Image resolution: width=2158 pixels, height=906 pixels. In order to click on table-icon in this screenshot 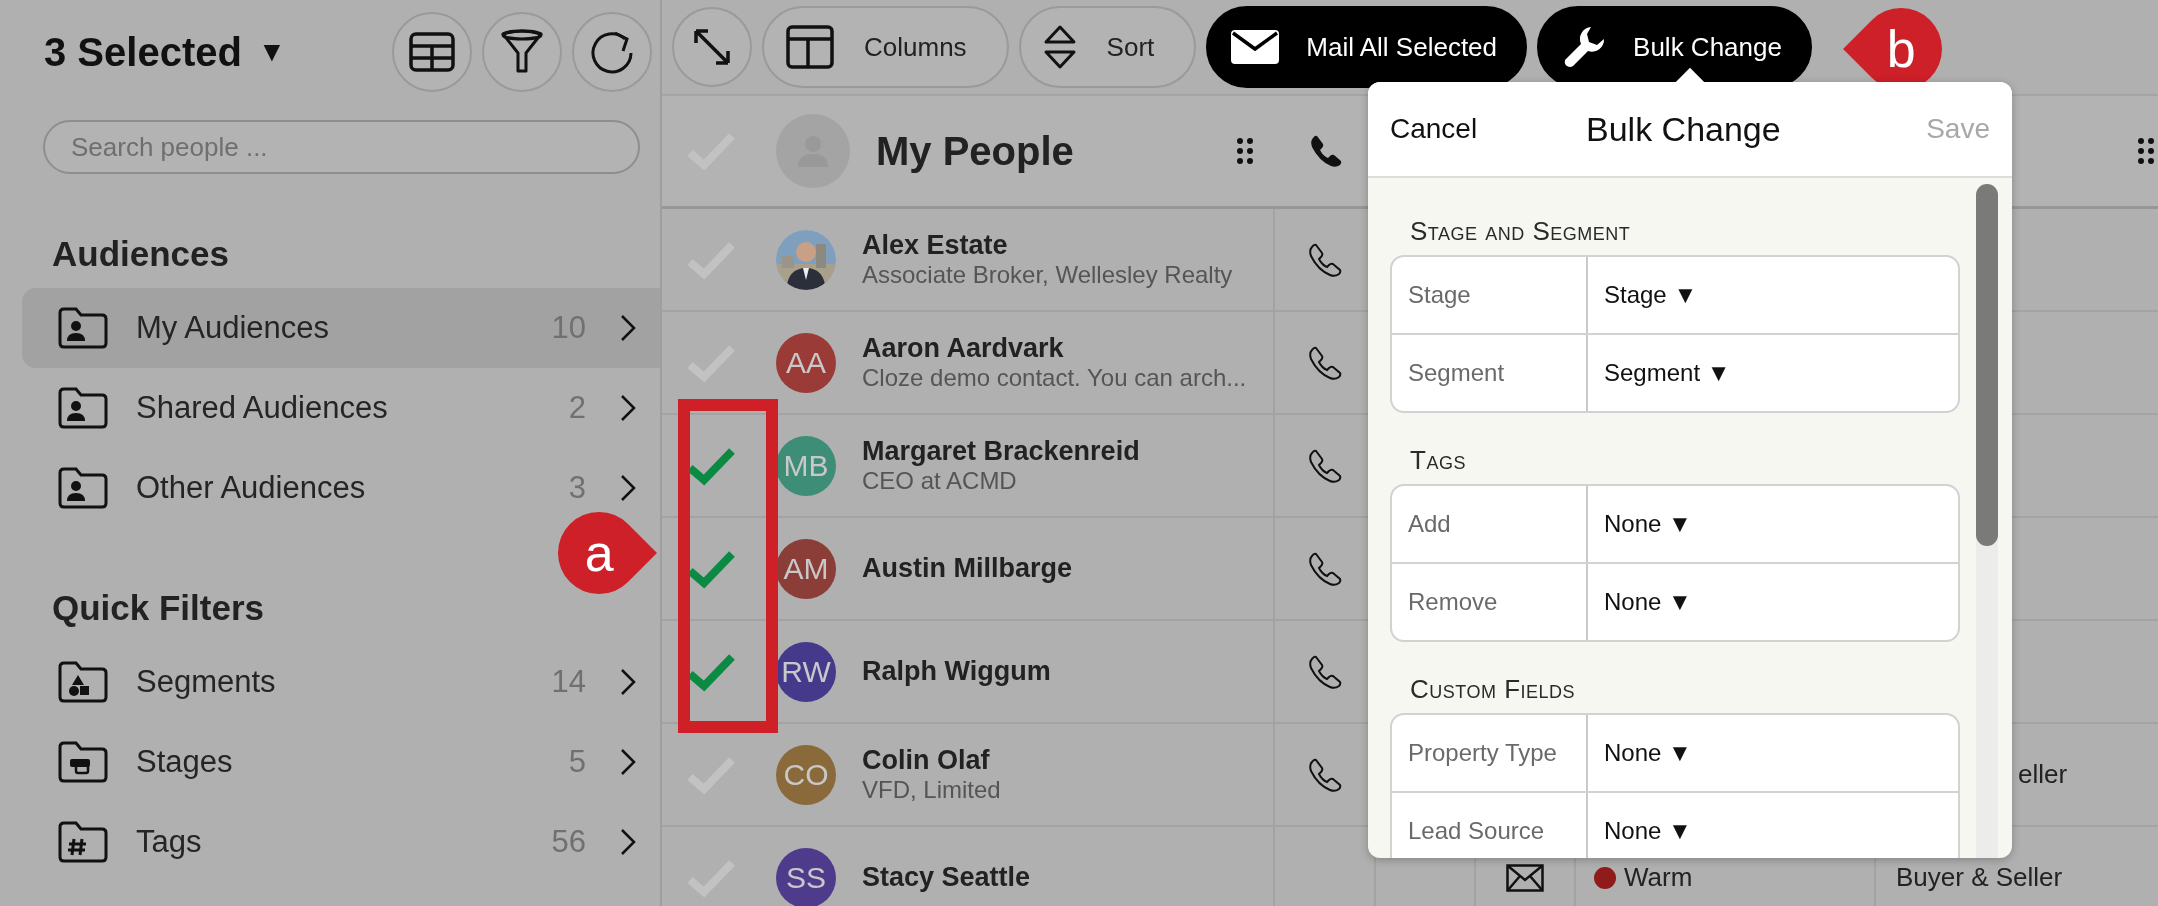, I will do `click(432, 52)`.